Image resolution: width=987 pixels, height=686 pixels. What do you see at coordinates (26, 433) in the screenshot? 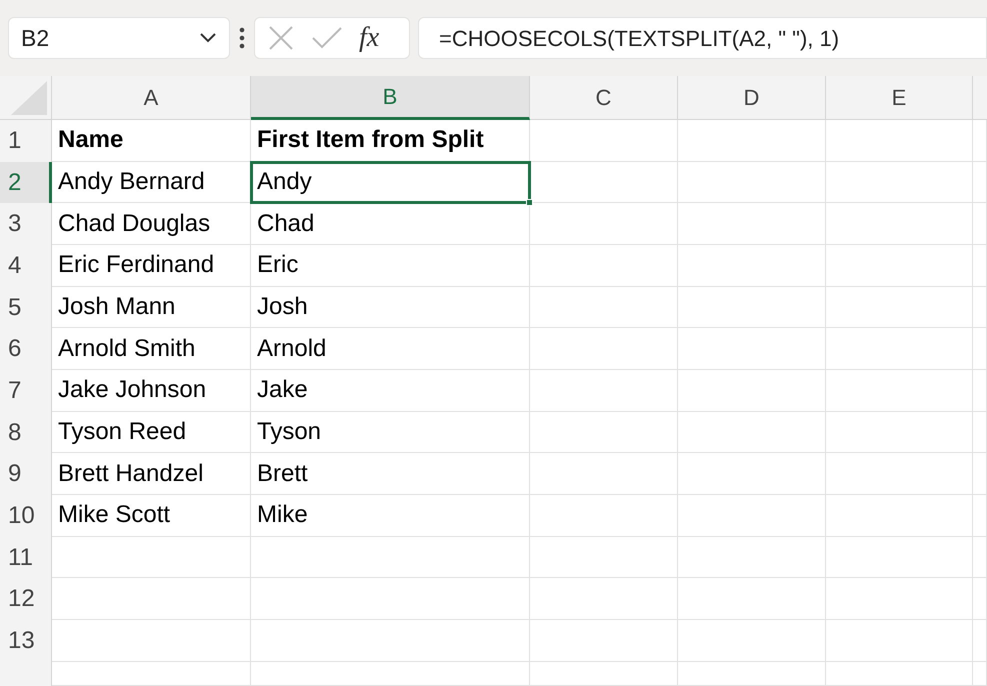
I see `row-header: 8` at bounding box center [26, 433].